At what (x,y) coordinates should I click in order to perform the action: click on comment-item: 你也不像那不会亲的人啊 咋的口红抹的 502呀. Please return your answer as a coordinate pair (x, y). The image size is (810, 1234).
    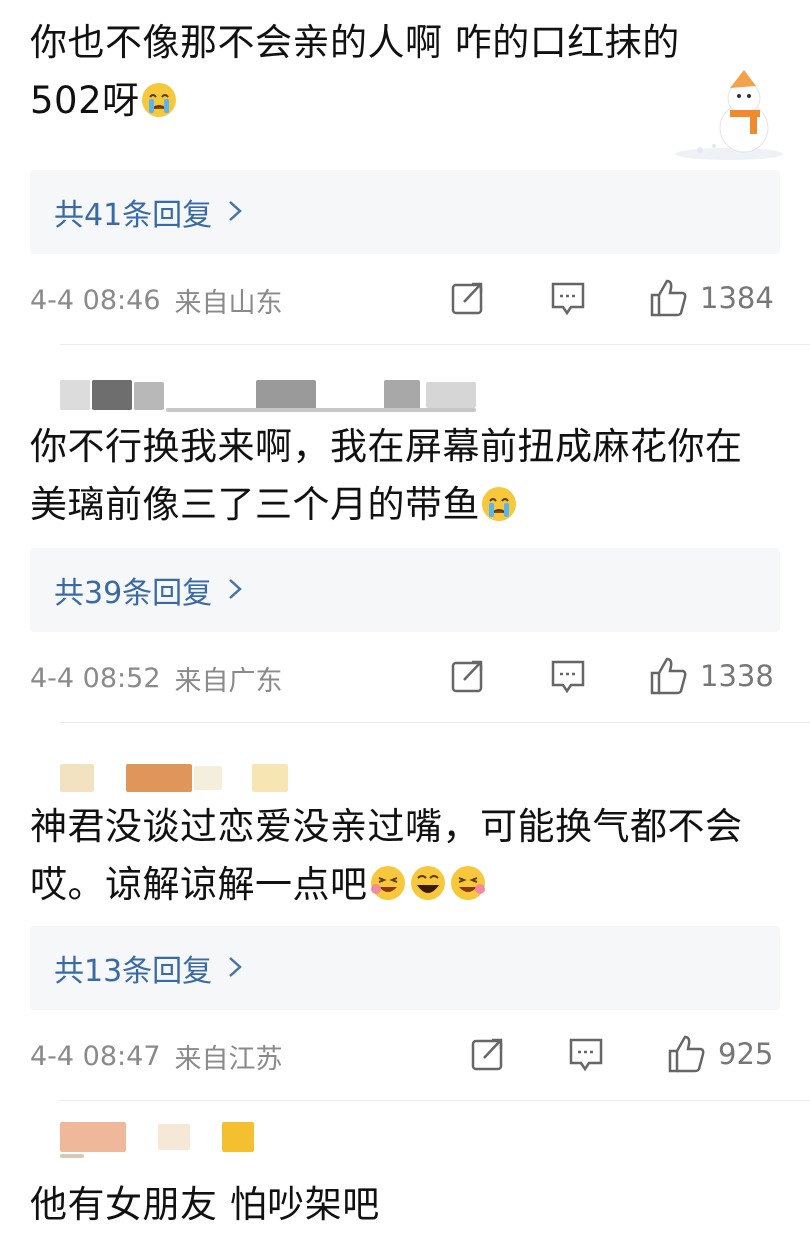
    Looking at the image, I should click on (405, 80).